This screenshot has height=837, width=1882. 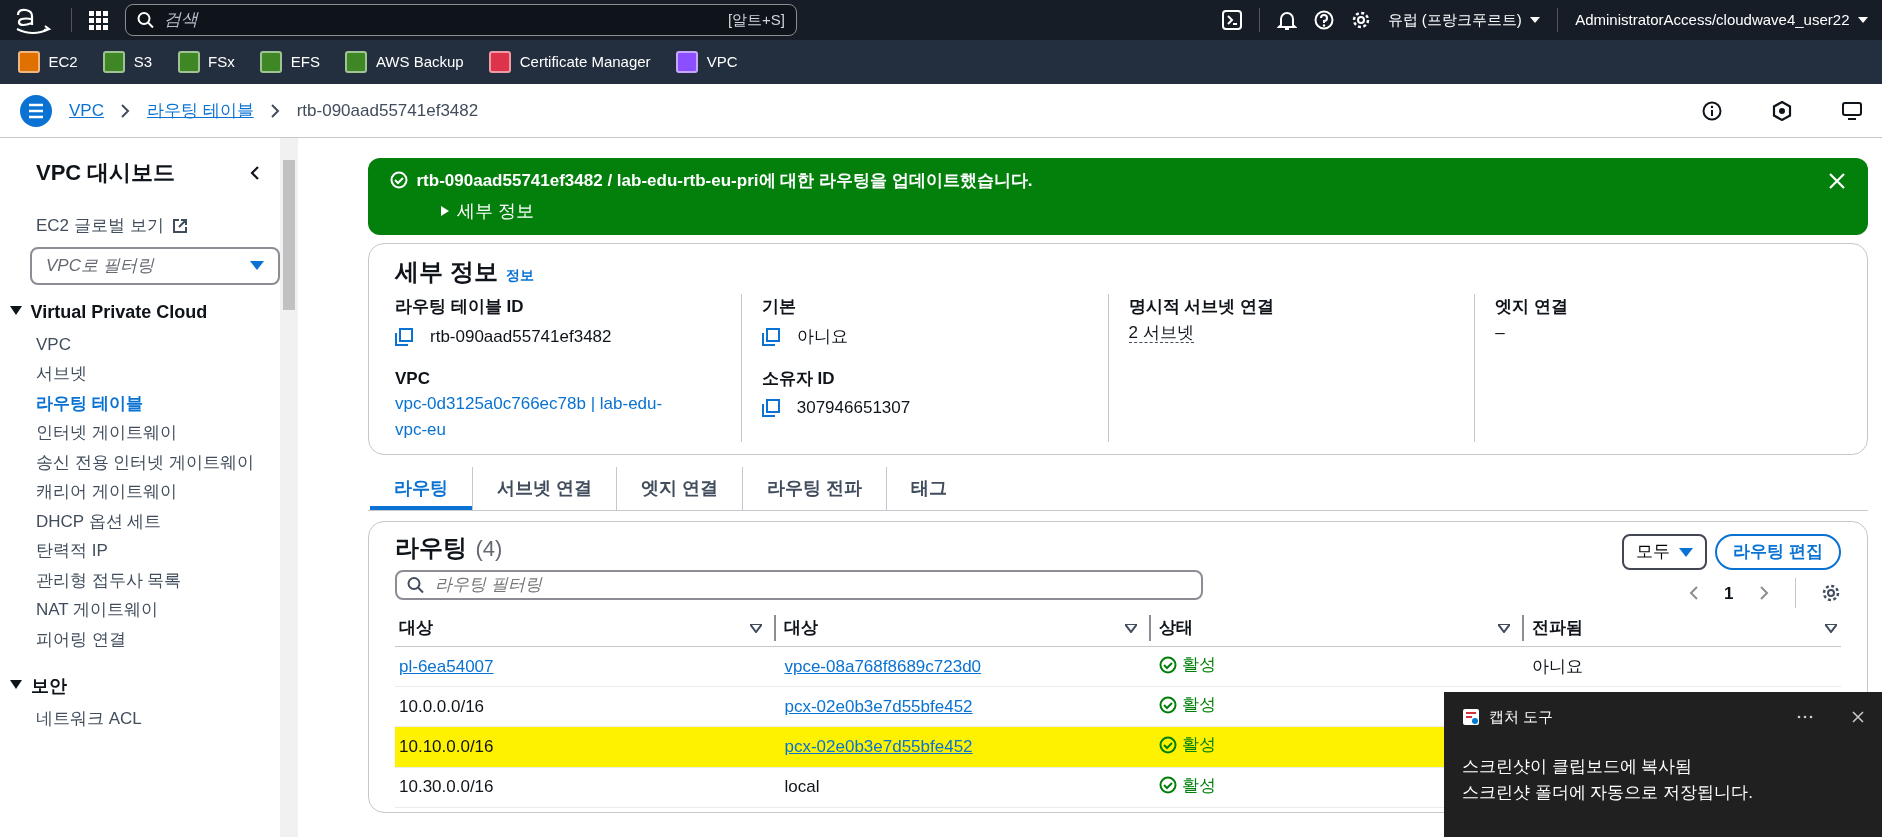 What do you see at coordinates (1471, 717) in the screenshot?
I see `snipping-tool-icon` at bounding box center [1471, 717].